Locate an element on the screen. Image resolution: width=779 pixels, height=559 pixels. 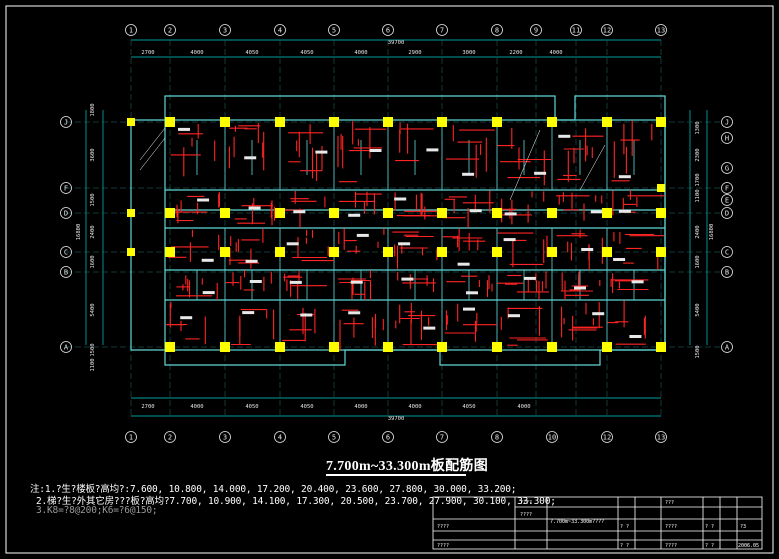
dim-right-4: 2400 is located at coordinates (698, 231).